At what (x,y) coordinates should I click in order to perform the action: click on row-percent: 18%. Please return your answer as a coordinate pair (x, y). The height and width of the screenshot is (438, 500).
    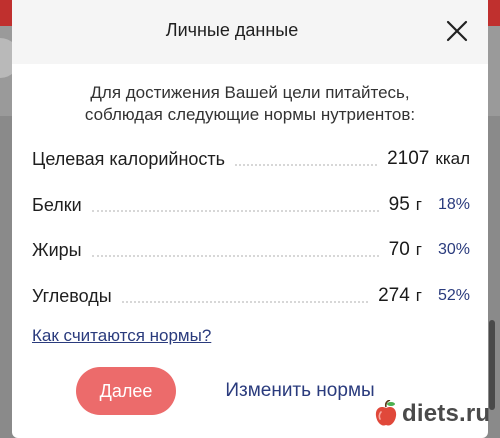
    Looking at the image, I should click on (453, 204).